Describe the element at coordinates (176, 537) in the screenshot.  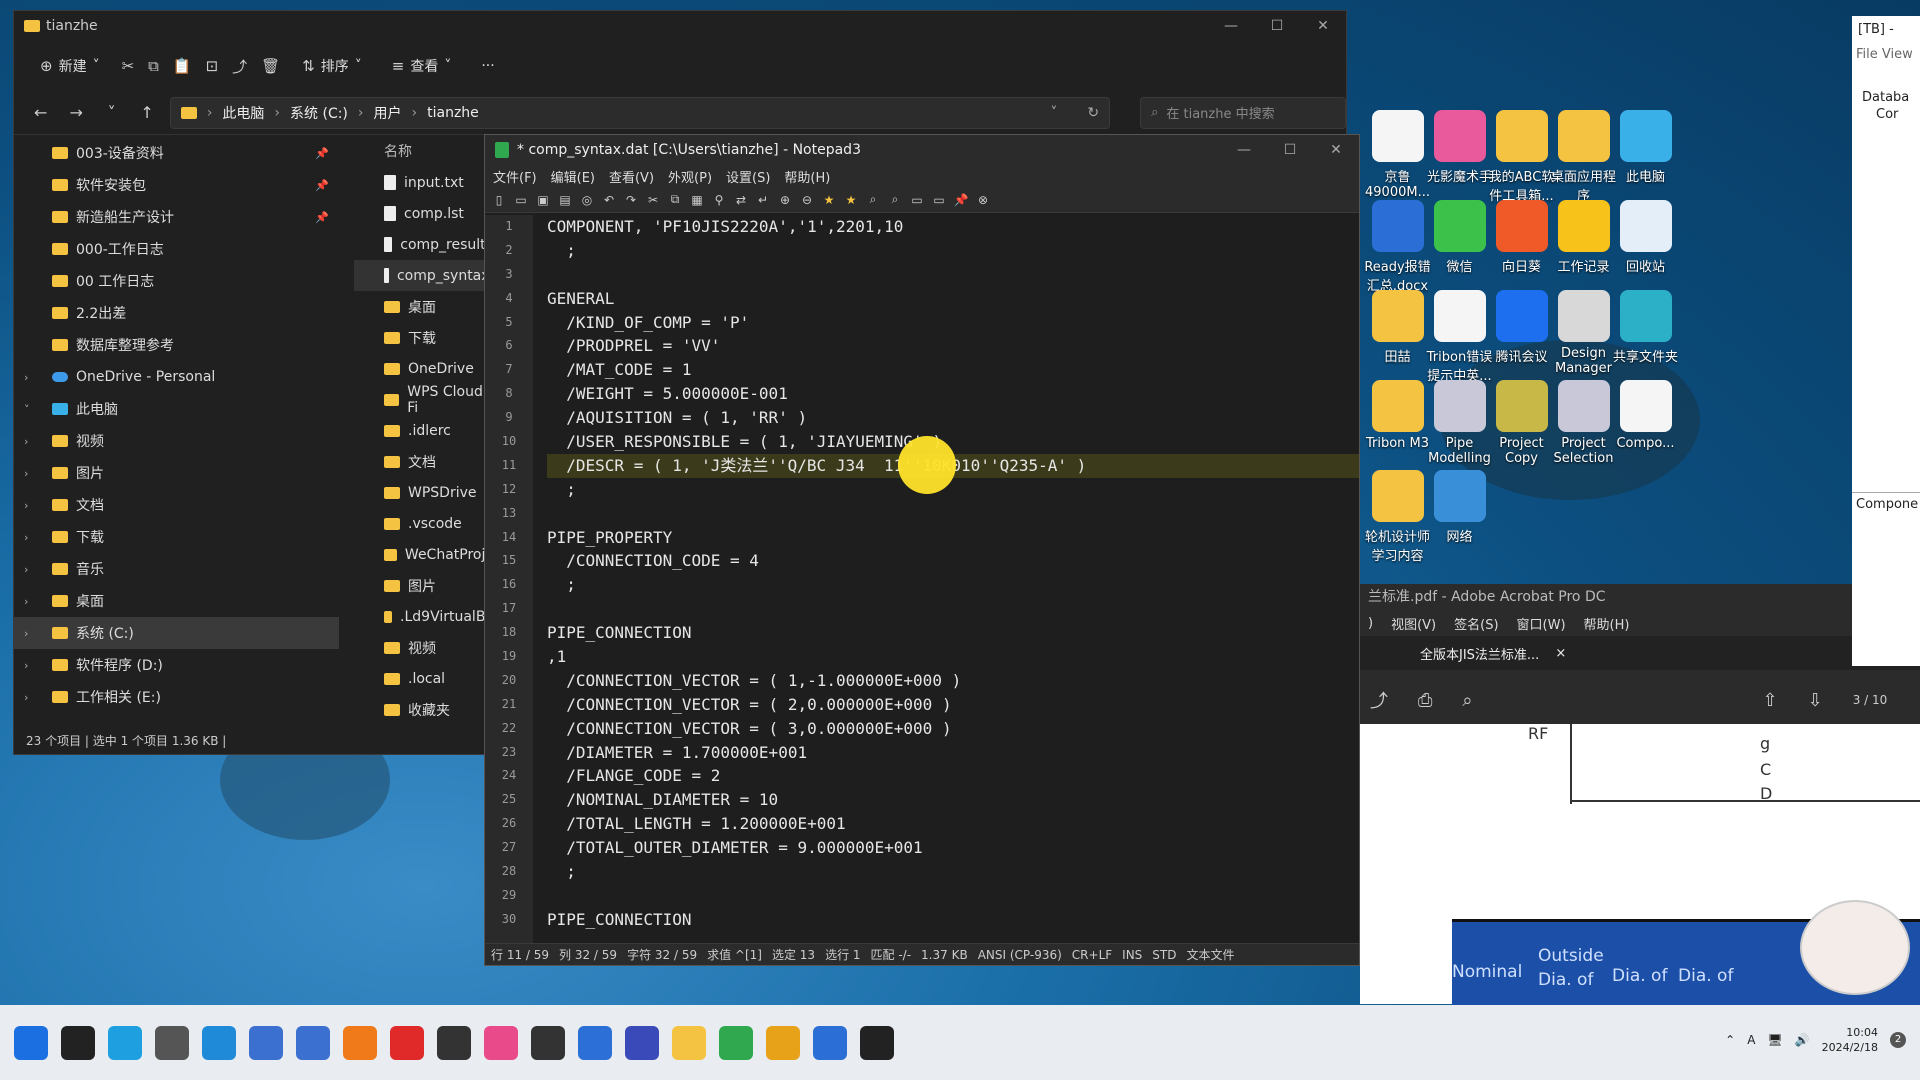
I see `sidebar-item: › 下载` at that location.